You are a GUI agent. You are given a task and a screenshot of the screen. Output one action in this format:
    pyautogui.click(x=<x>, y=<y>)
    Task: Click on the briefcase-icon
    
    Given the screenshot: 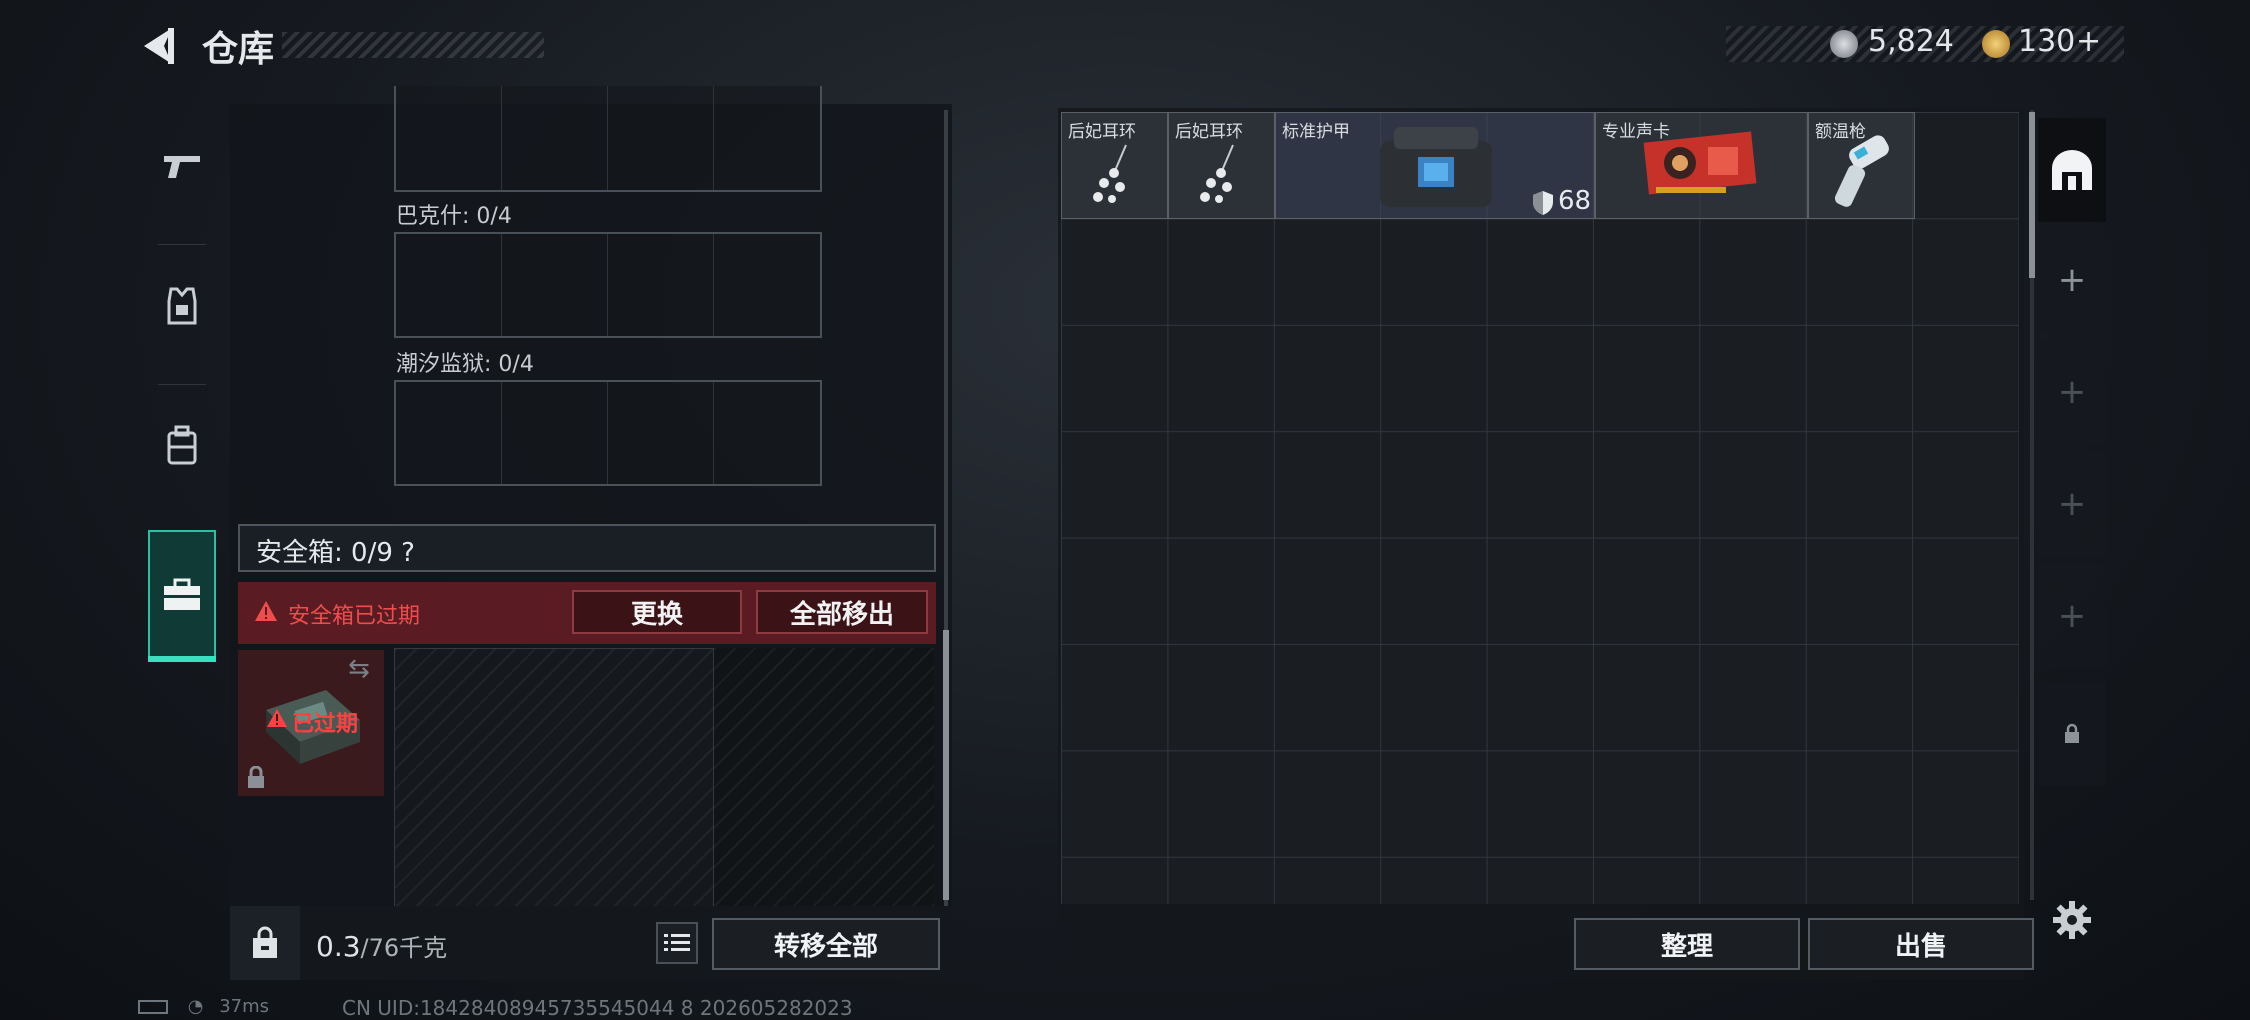 What is the action you would take?
    pyautogui.click(x=182, y=594)
    